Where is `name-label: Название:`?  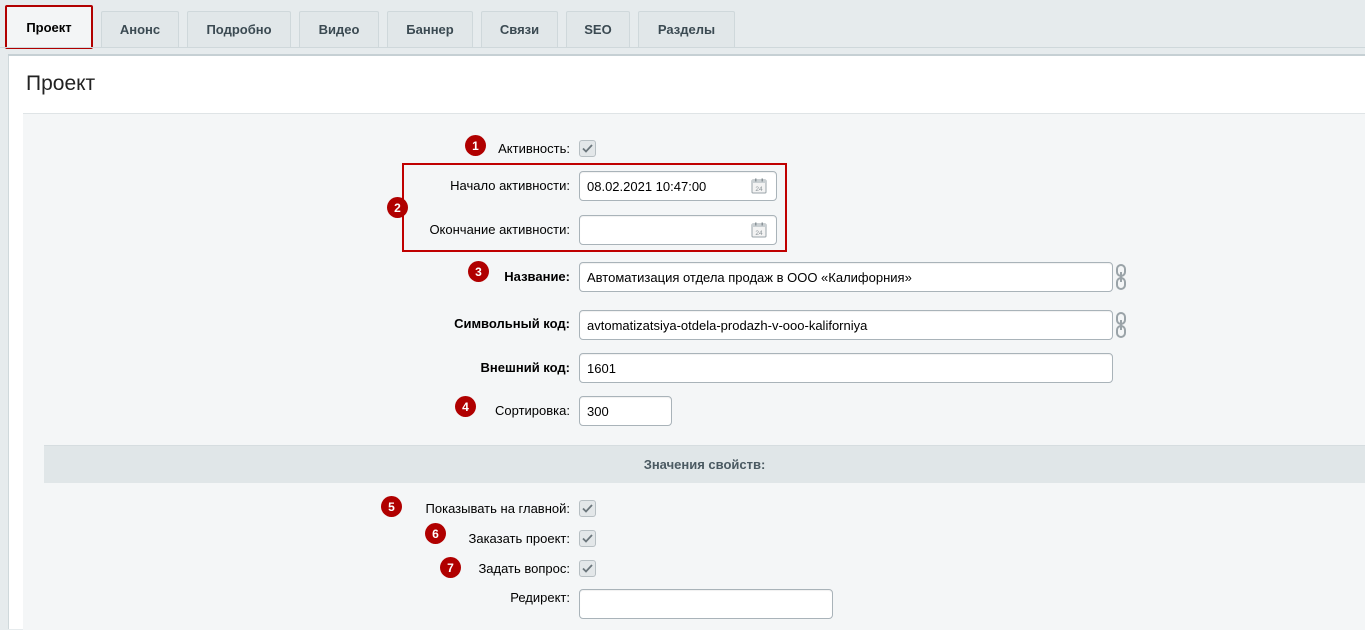
name-label: Название: is located at coordinates (537, 276).